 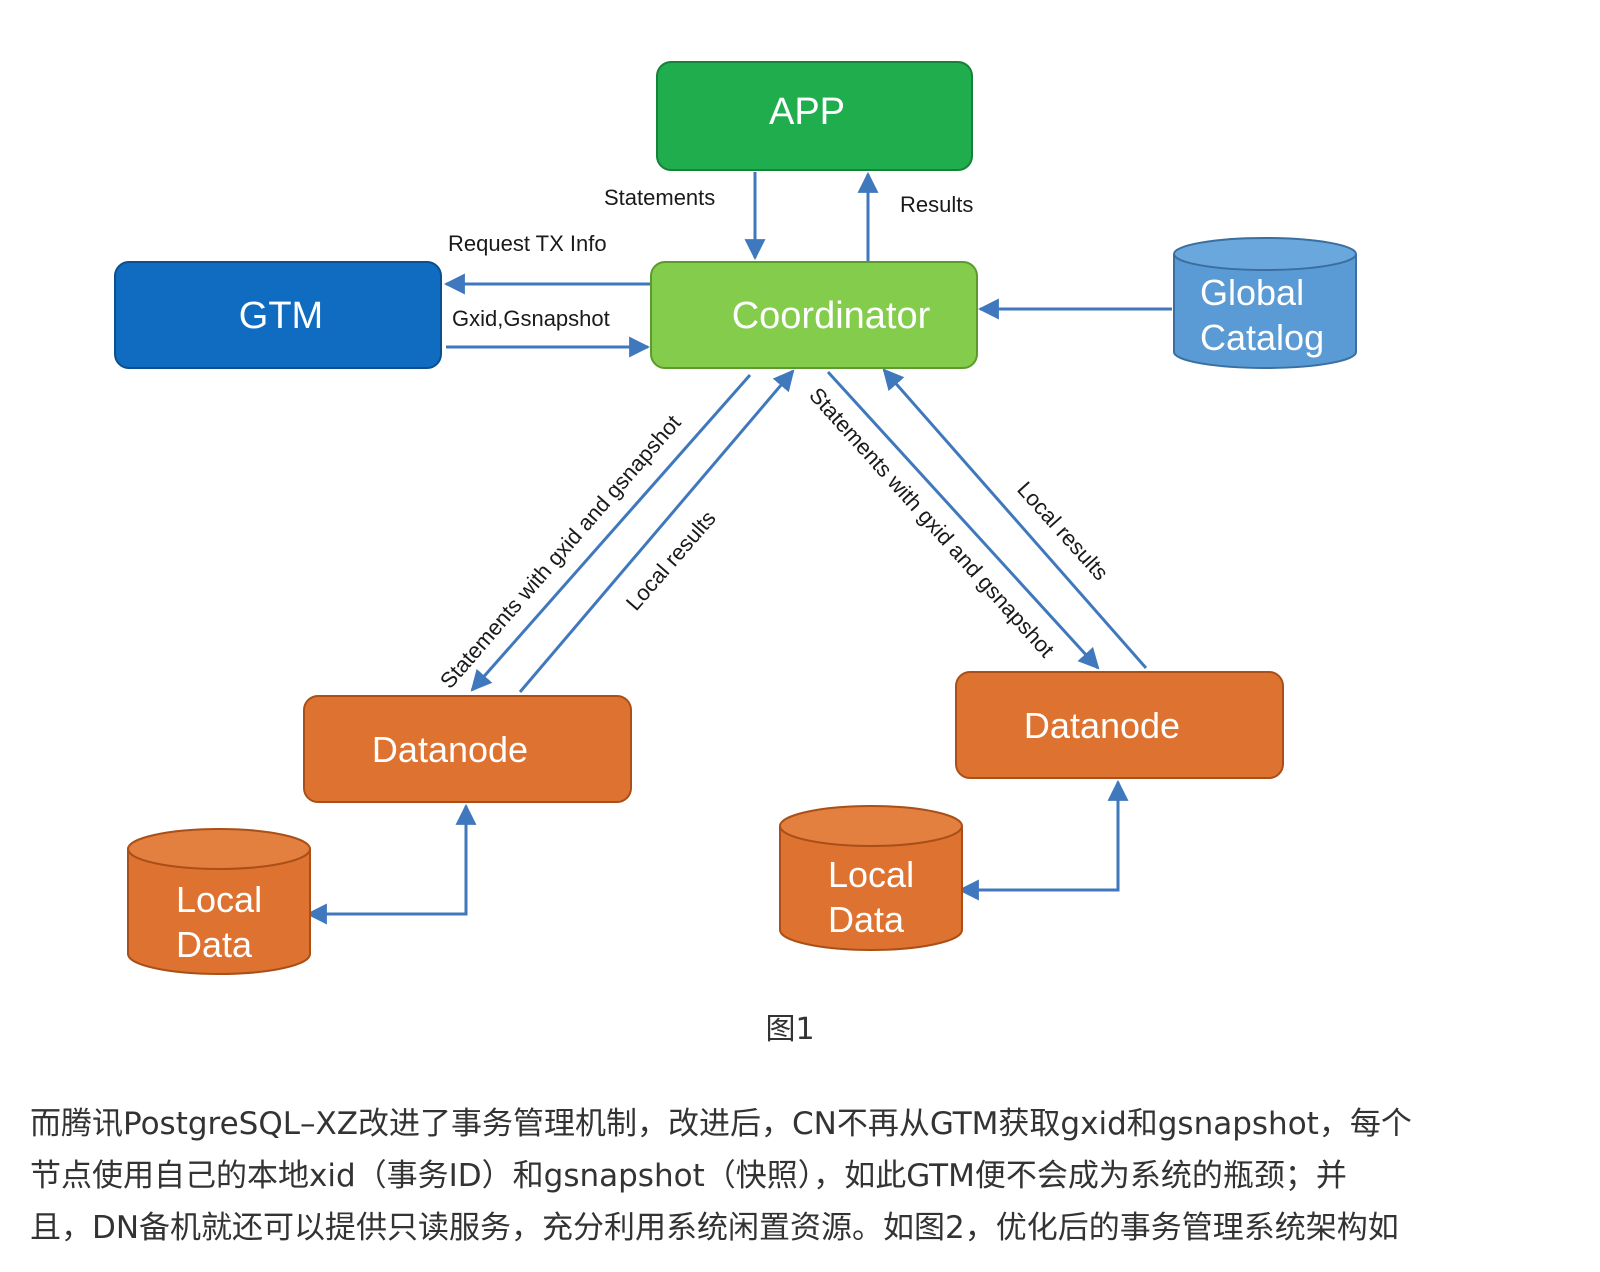 What do you see at coordinates (281, 316) in the screenshot?
I see `gtm-label: GTM` at bounding box center [281, 316].